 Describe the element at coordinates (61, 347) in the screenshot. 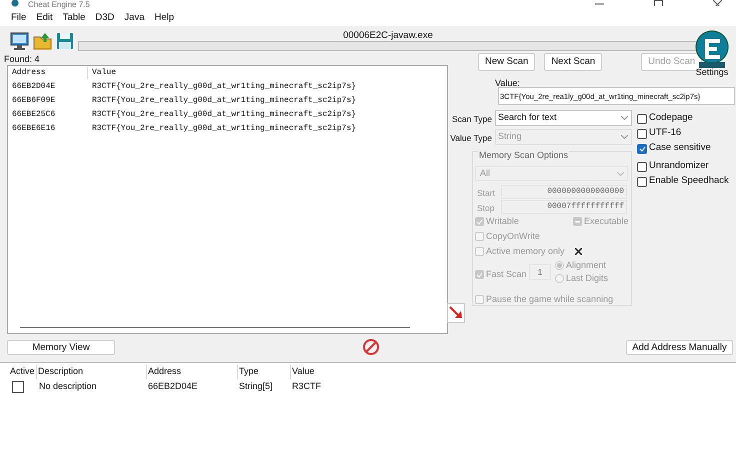

I see `memory-view-button: Memory View` at that location.